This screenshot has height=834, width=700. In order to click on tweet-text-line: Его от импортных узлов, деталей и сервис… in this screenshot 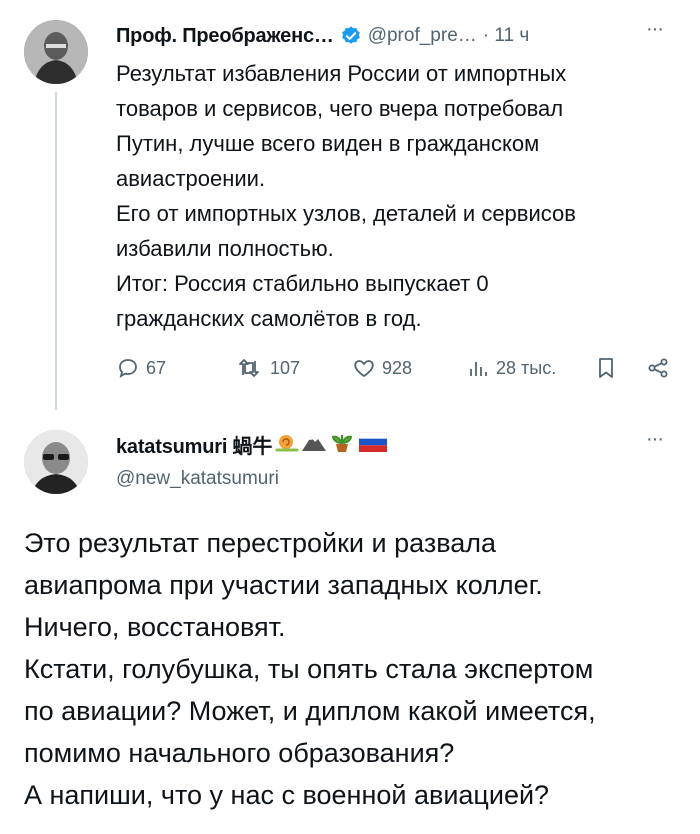, I will do `click(346, 213)`.